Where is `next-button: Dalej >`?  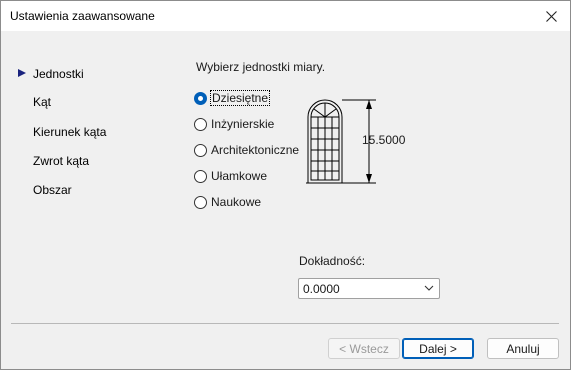
next-button: Dalej > is located at coordinates (438, 348).